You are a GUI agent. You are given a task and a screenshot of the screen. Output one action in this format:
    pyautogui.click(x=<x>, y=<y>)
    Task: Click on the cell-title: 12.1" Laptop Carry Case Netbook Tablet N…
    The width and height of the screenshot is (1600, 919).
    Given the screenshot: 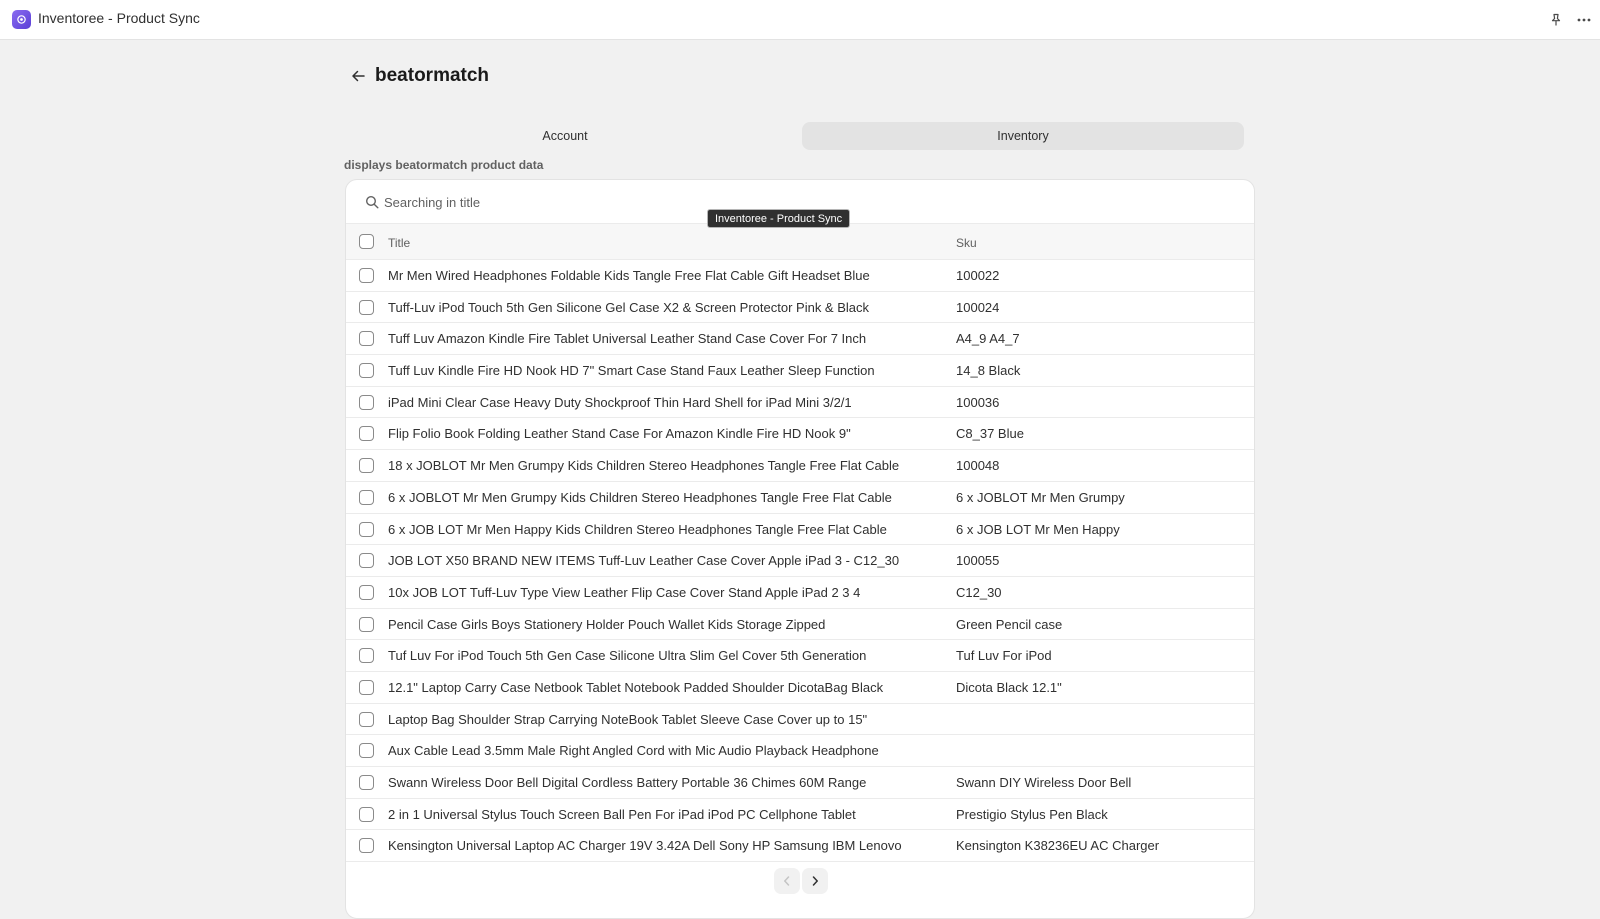 What is the action you would take?
    pyautogui.click(x=636, y=687)
    